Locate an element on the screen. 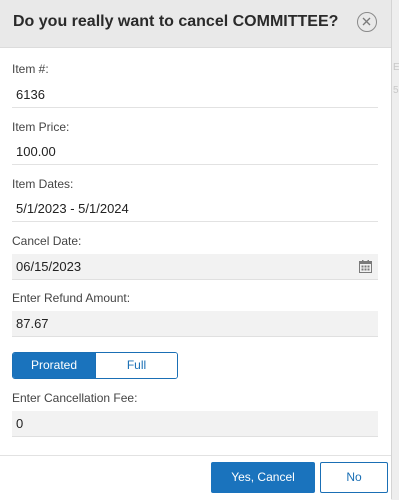 This screenshot has height=500, width=399. no-button: No is located at coordinates (354, 477).